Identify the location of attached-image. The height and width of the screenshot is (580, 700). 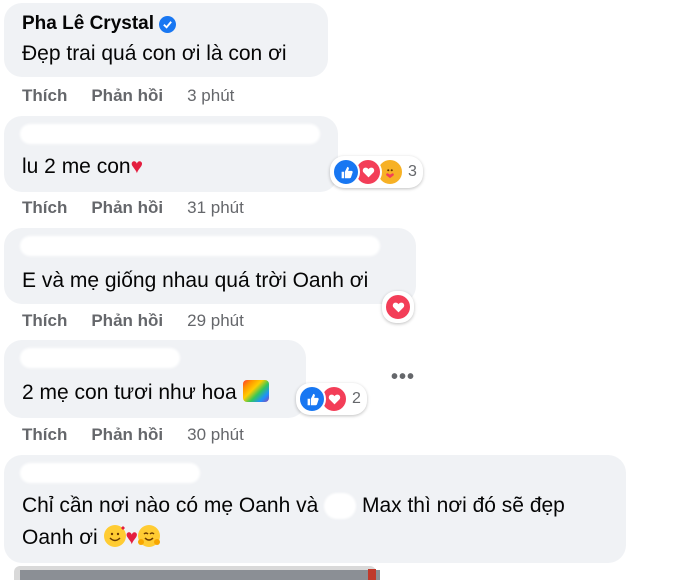
(197, 573).